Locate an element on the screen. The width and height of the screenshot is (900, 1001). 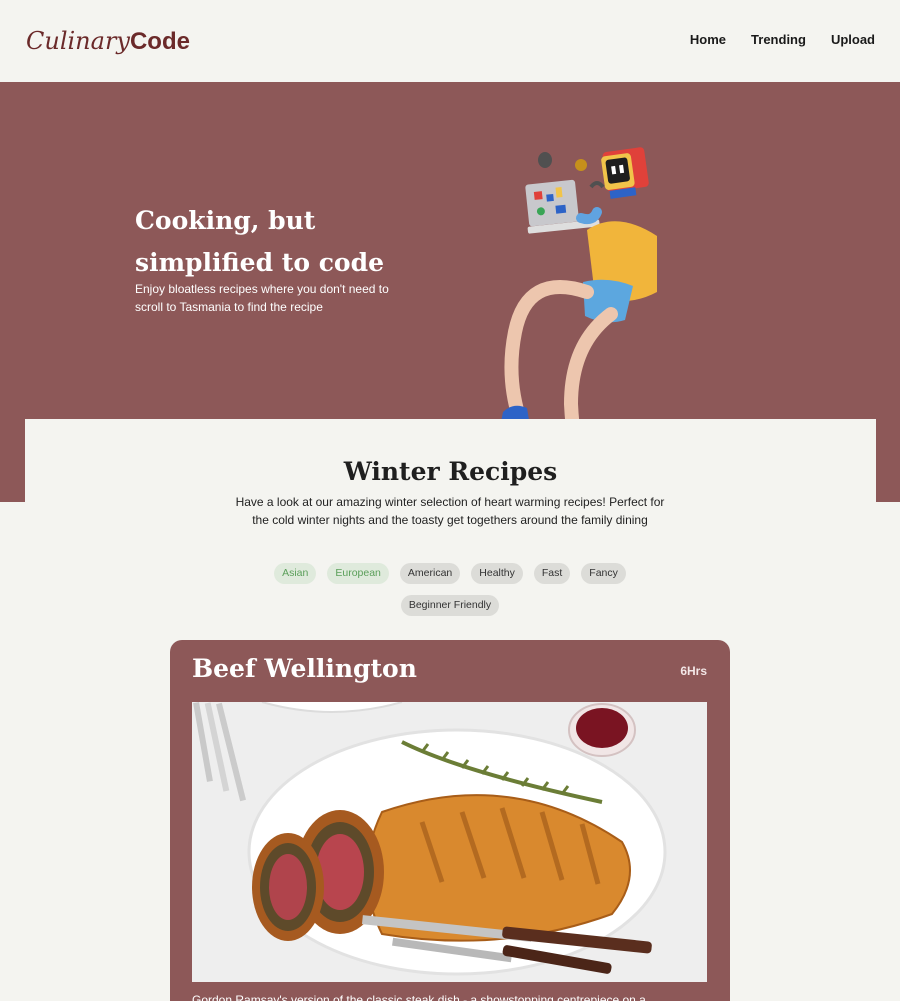
site-logo: CulinaryCode is located at coordinates (108, 41).